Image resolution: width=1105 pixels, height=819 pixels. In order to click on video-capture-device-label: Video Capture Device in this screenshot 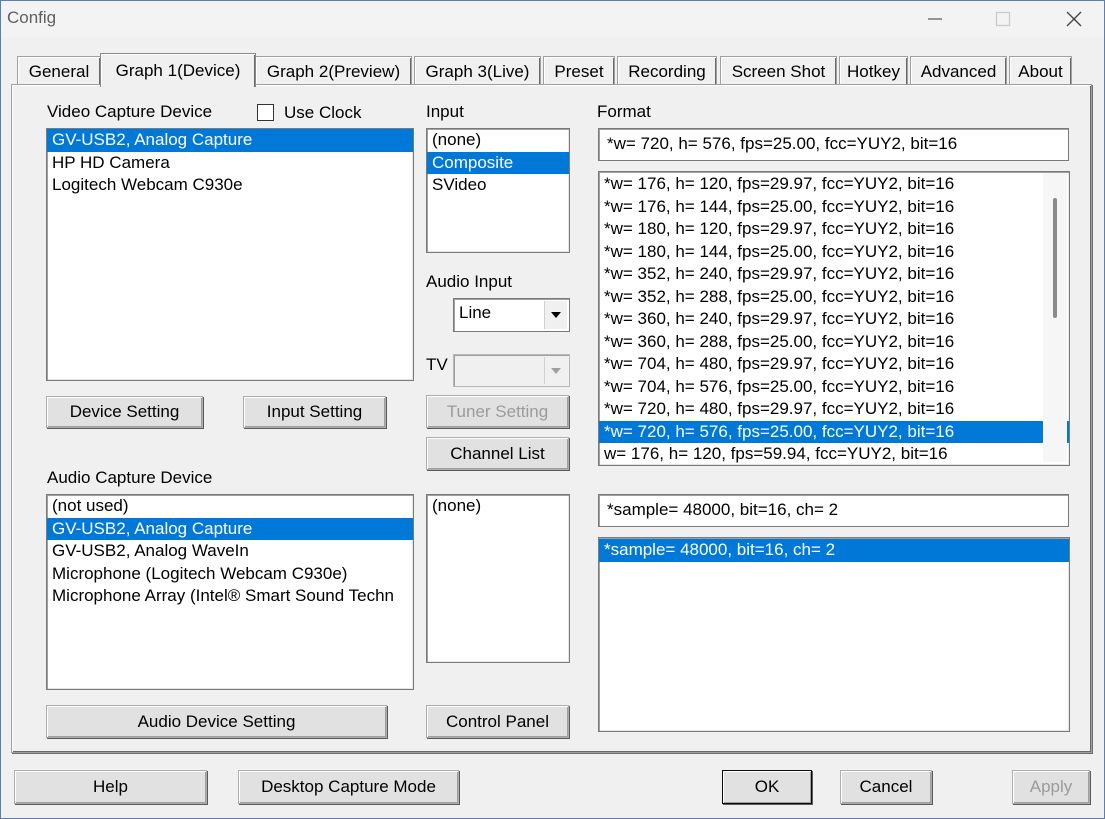, I will do `click(130, 111)`.